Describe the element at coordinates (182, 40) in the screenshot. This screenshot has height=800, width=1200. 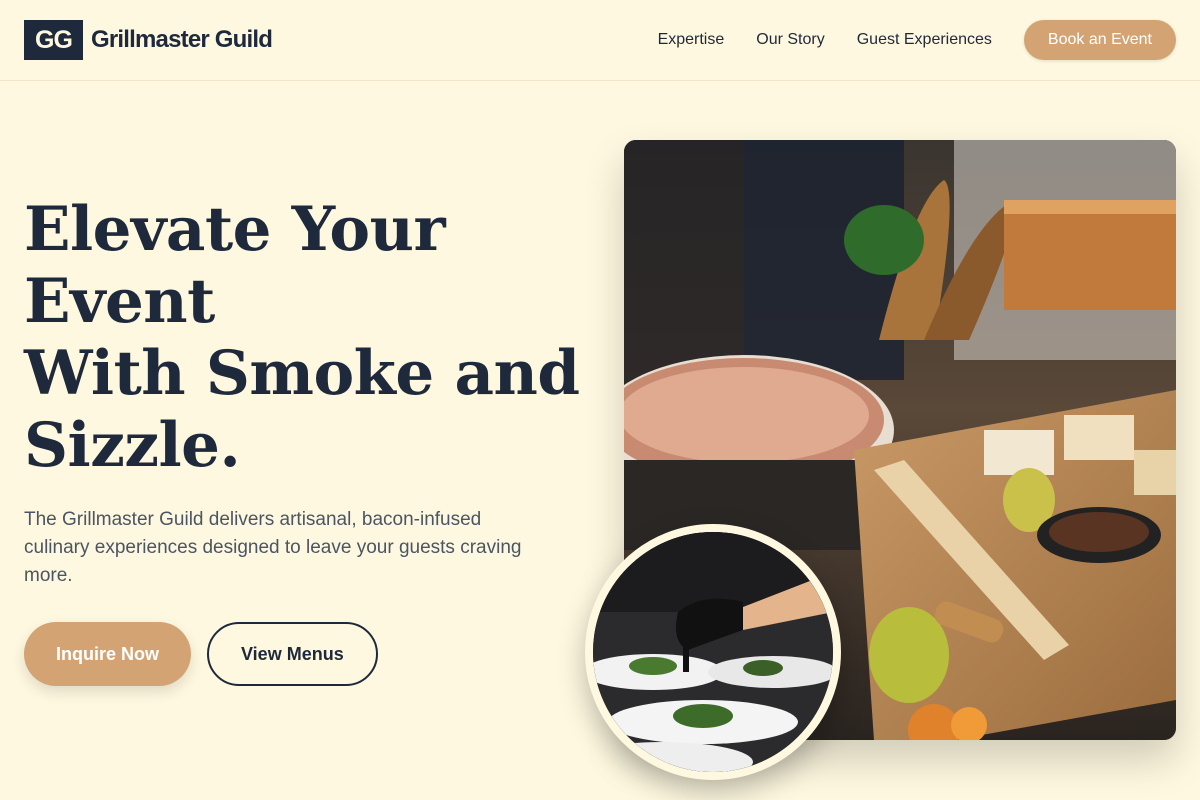
I see `brand-name: Grillmaster Guild` at that location.